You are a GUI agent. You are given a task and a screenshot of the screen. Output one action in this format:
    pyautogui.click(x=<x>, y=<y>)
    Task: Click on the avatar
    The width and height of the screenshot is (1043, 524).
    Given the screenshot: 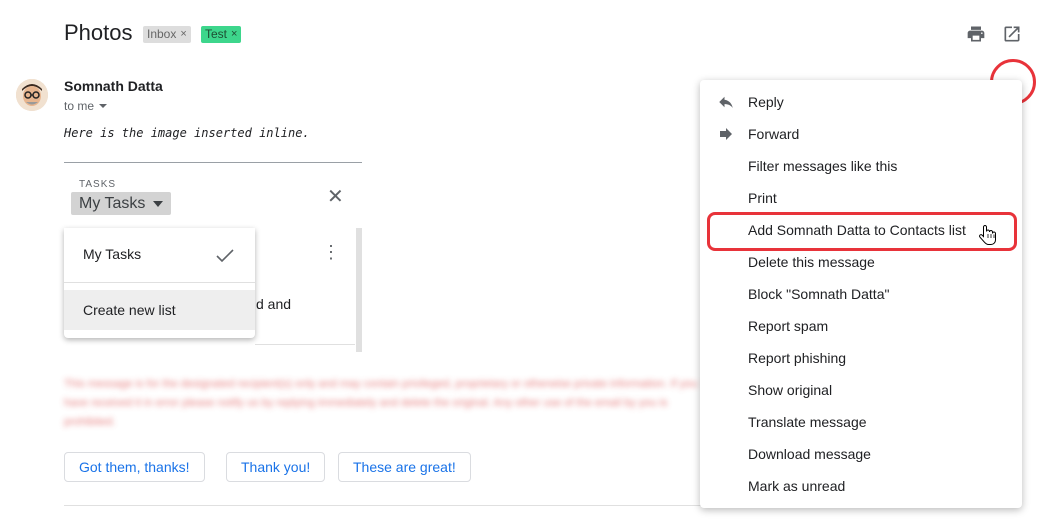 What is the action you would take?
    pyautogui.click(x=32, y=95)
    